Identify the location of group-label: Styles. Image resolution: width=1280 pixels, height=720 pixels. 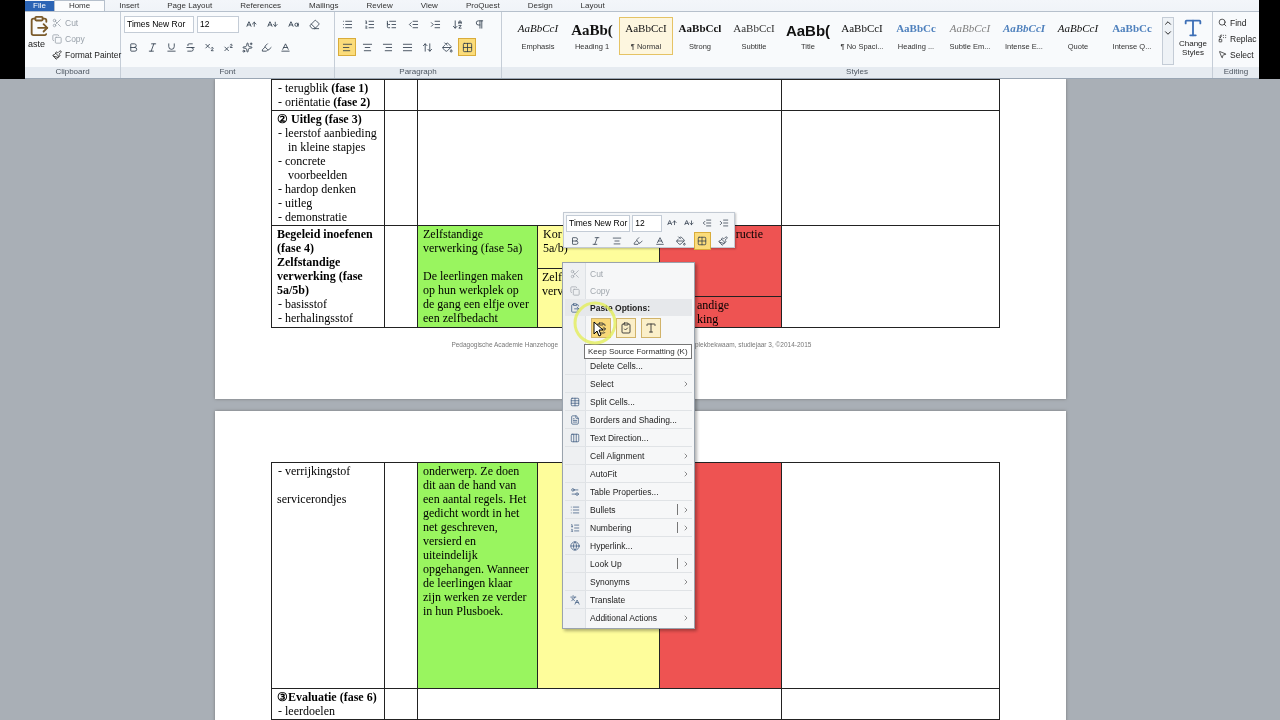
(857, 72).